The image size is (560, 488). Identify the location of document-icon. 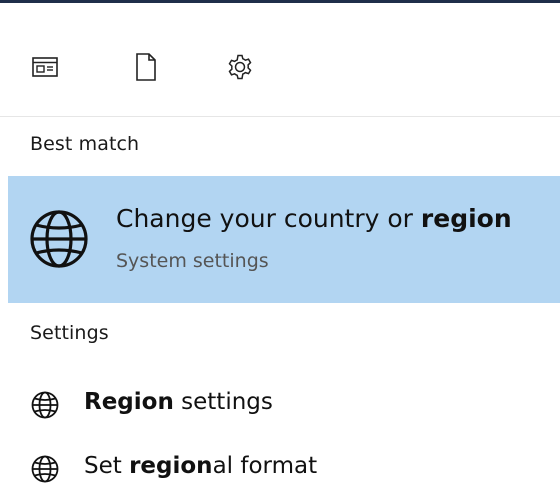
(146, 67).